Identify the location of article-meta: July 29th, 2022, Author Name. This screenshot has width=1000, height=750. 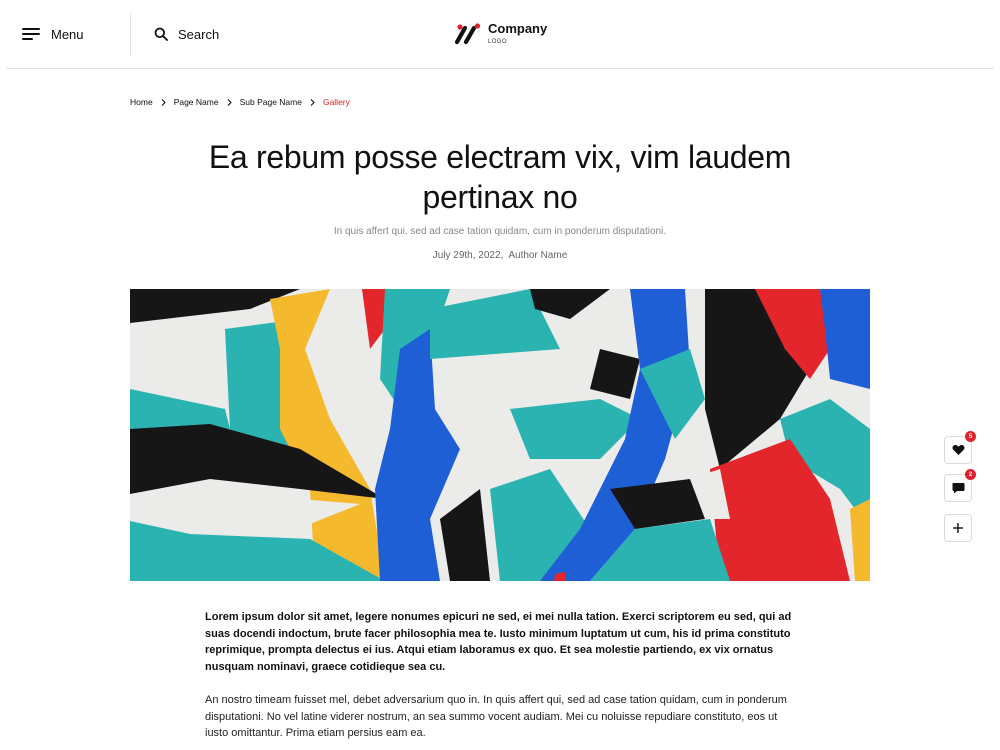
(500, 255).